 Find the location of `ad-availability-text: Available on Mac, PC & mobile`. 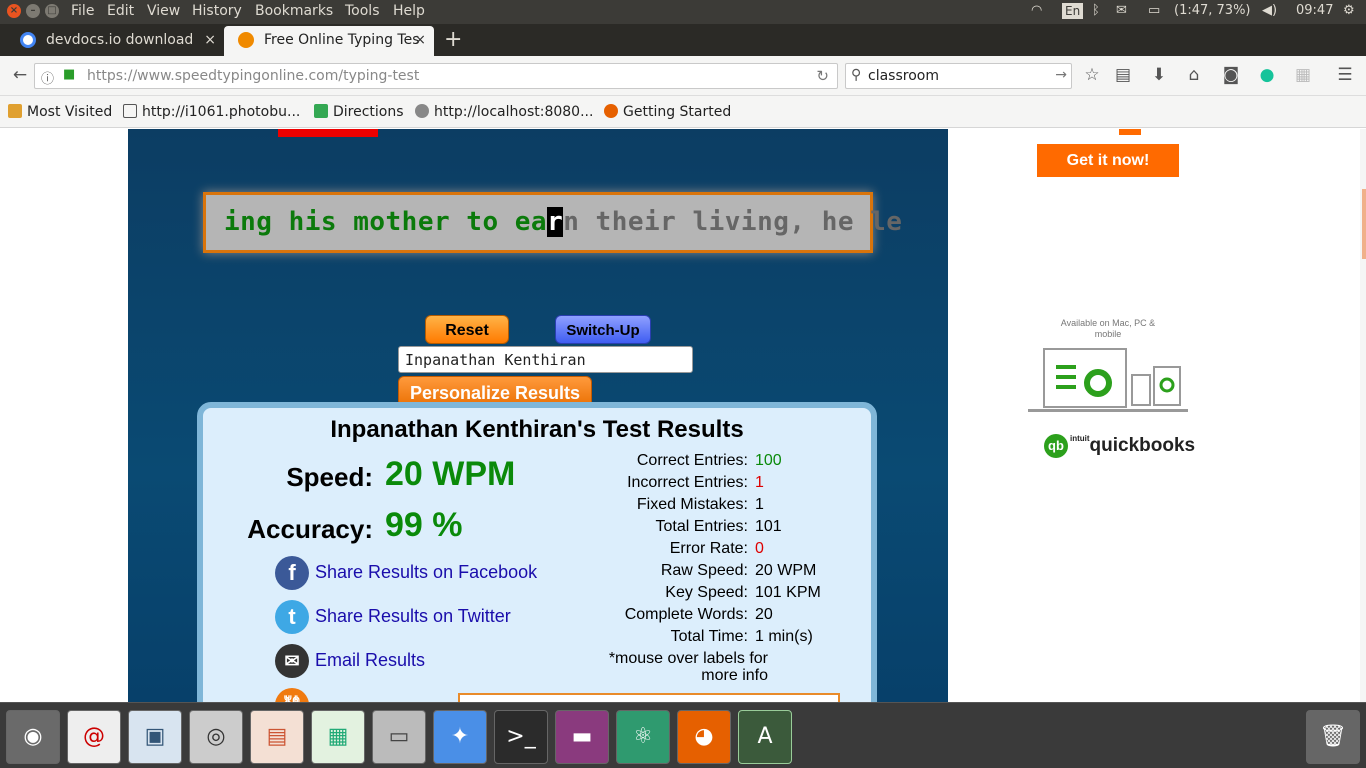

ad-availability-text: Available on Mac, PC & mobile is located at coordinates (1108, 328).